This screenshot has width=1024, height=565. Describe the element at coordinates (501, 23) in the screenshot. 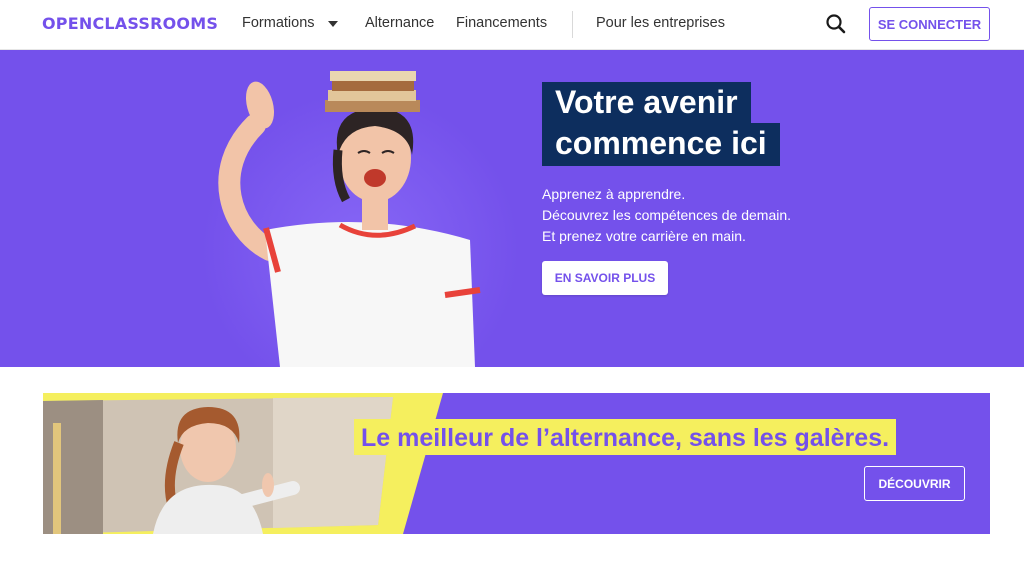

I see `nav-item-financements: Financements` at that location.